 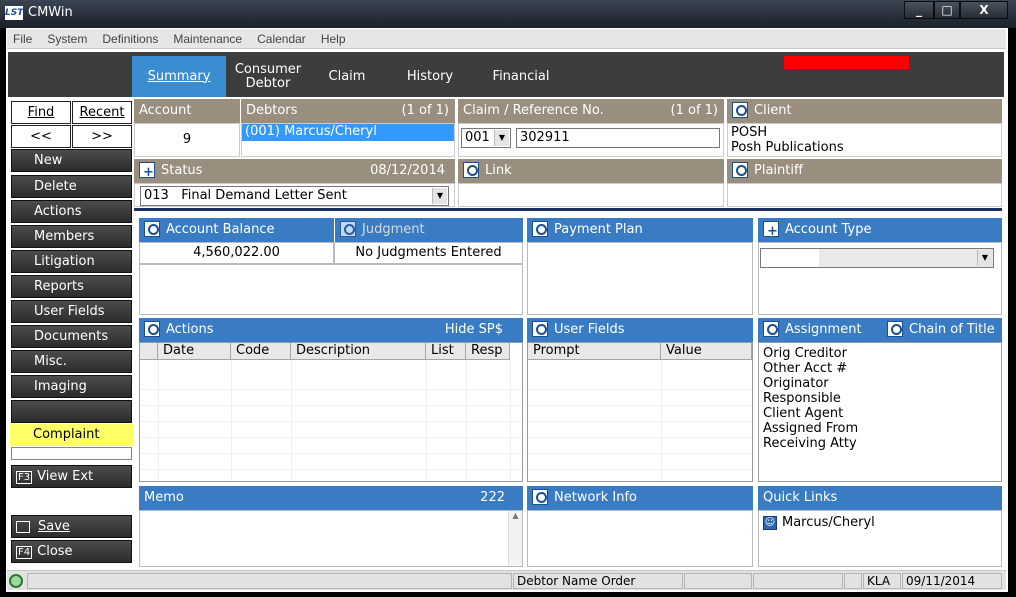 What do you see at coordinates (640, 538) in the screenshot?
I see `network-info-body` at bounding box center [640, 538].